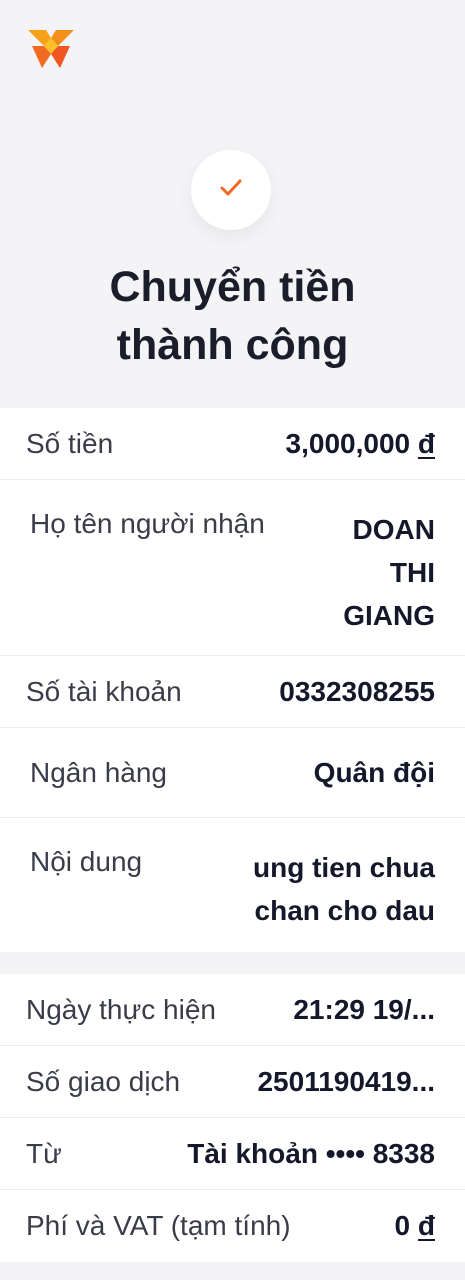  I want to click on content-label: Nội dung, so click(86, 861).